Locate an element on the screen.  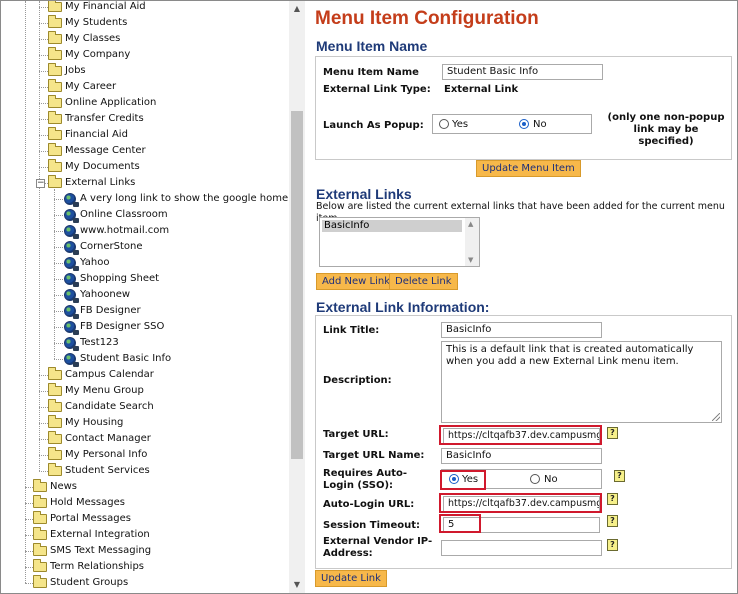
tree-item-message-center: Message Center is located at coordinates (145, 151).